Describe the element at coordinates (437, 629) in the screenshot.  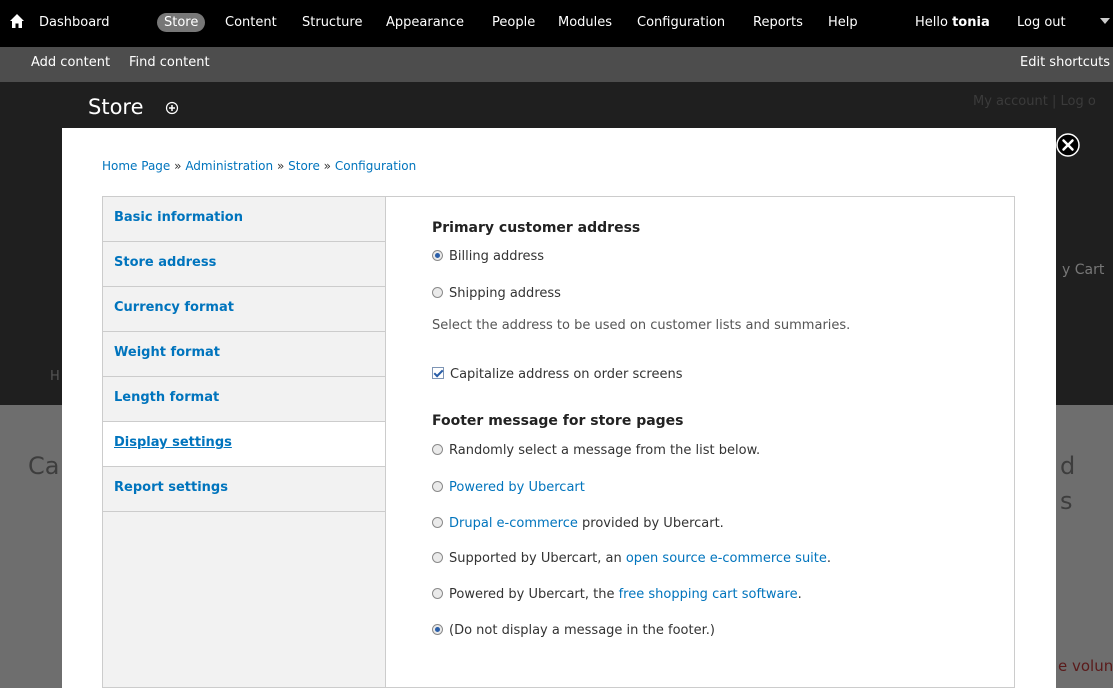
I see `footer-none-radio` at that location.